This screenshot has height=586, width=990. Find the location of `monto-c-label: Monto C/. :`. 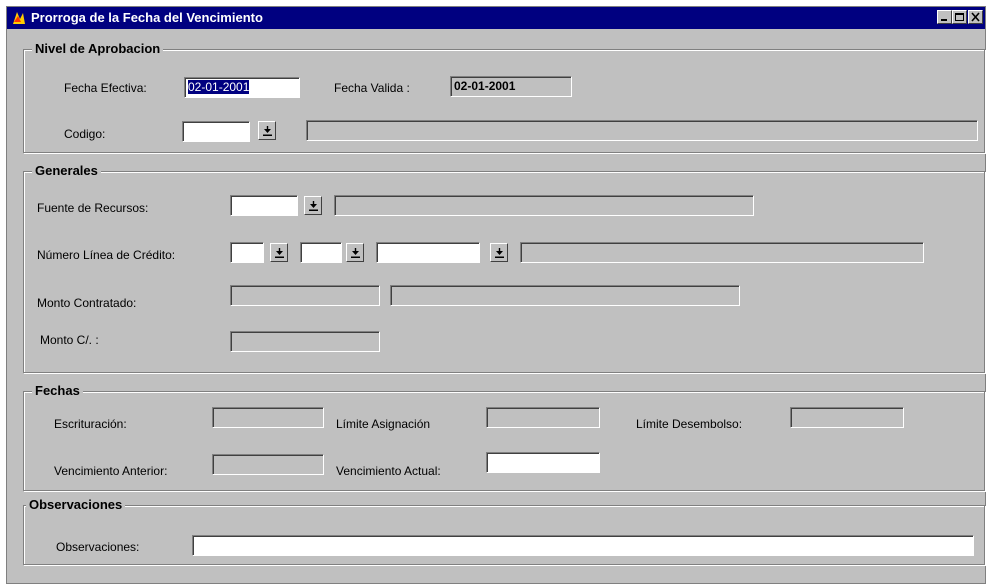

monto-c-label: Monto C/. : is located at coordinates (69, 340).